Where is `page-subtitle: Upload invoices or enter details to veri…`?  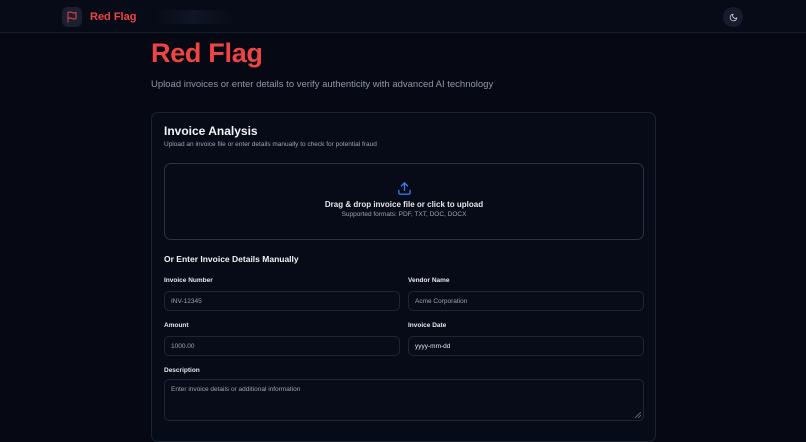
page-subtitle: Upload invoices or enter details to veri… is located at coordinates (322, 84).